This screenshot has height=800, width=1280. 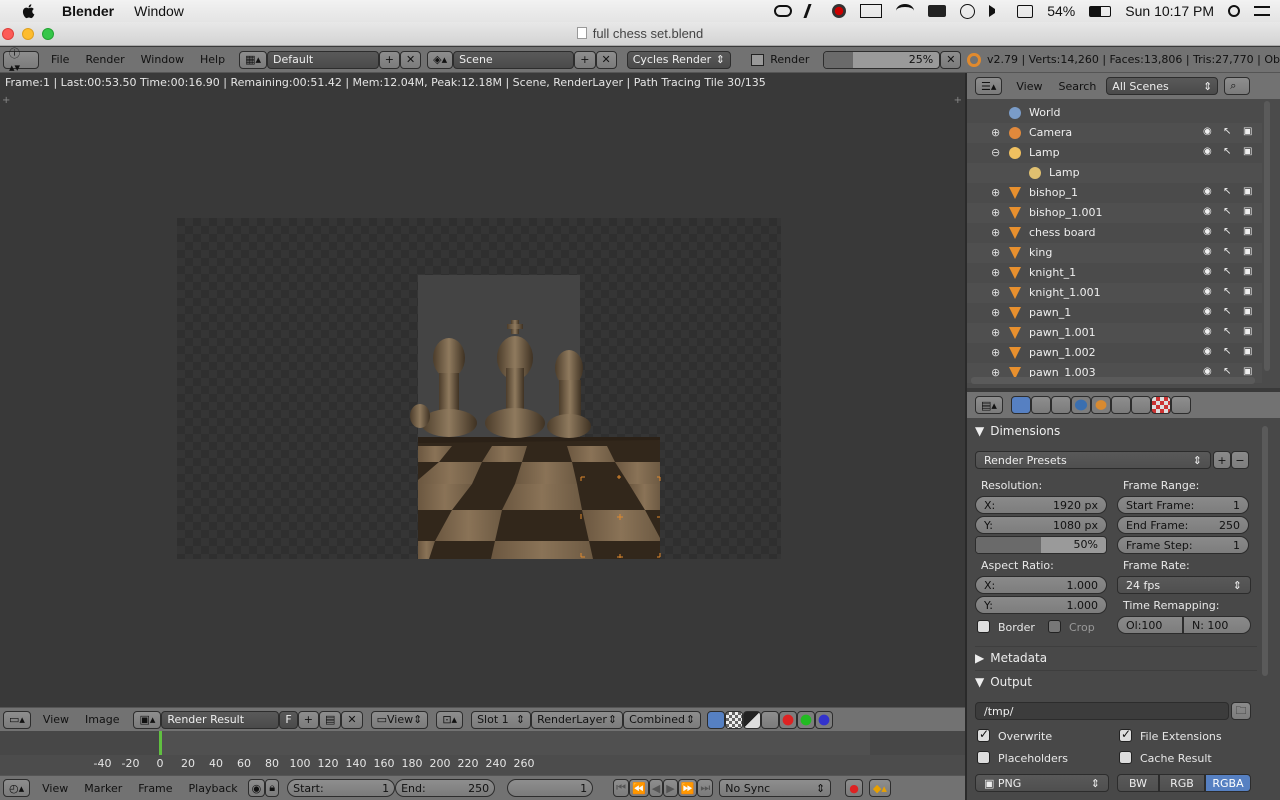 I want to click on menu-search: Search, so click(x=1078, y=86).